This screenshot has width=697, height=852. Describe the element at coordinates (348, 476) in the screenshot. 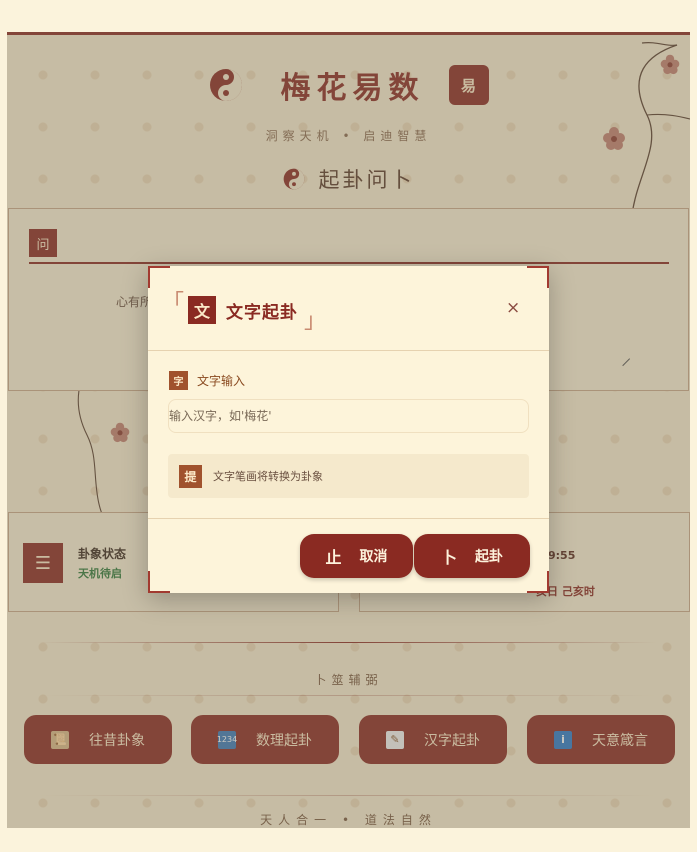

I see `tip-box: 提 文字笔画将转换为卦象` at that location.